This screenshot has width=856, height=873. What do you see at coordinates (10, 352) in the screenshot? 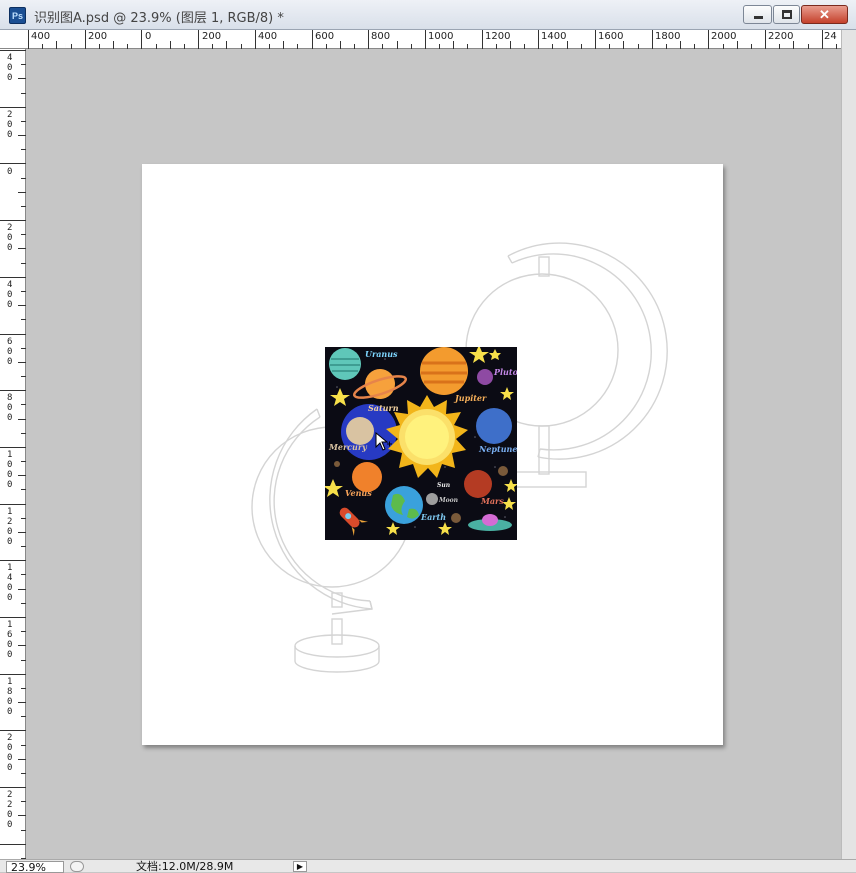
I see `ruler-left-label: 600` at bounding box center [10, 352].